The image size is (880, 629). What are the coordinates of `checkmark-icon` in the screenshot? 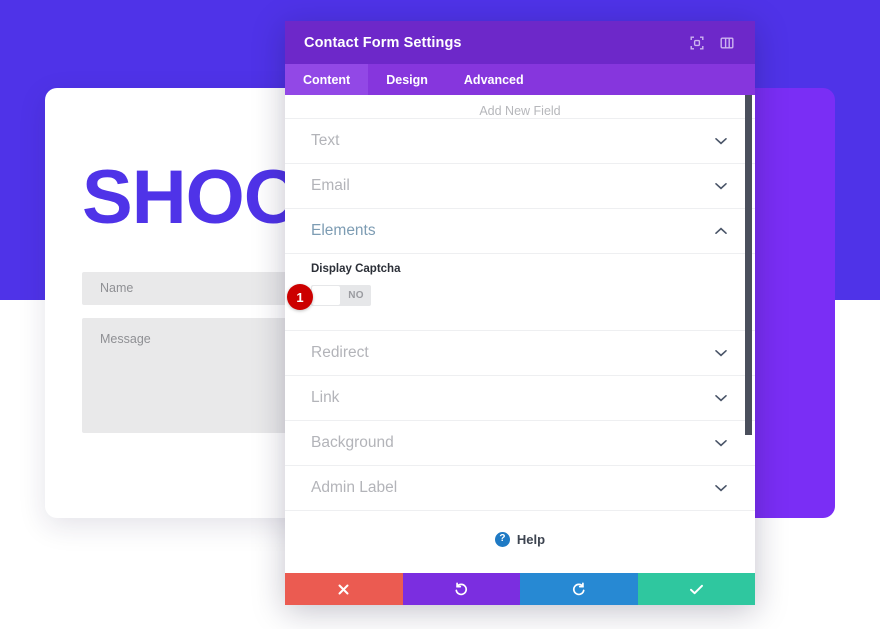 It's located at (696, 589).